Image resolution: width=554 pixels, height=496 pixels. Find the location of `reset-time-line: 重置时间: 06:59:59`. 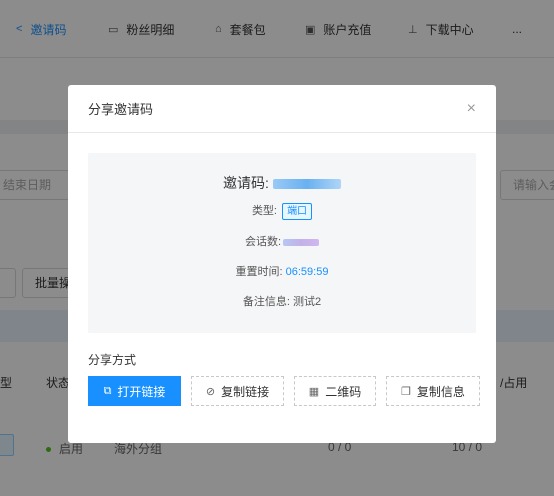

reset-time-line: 重置时间: 06:59:59 is located at coordinates (282, 271).